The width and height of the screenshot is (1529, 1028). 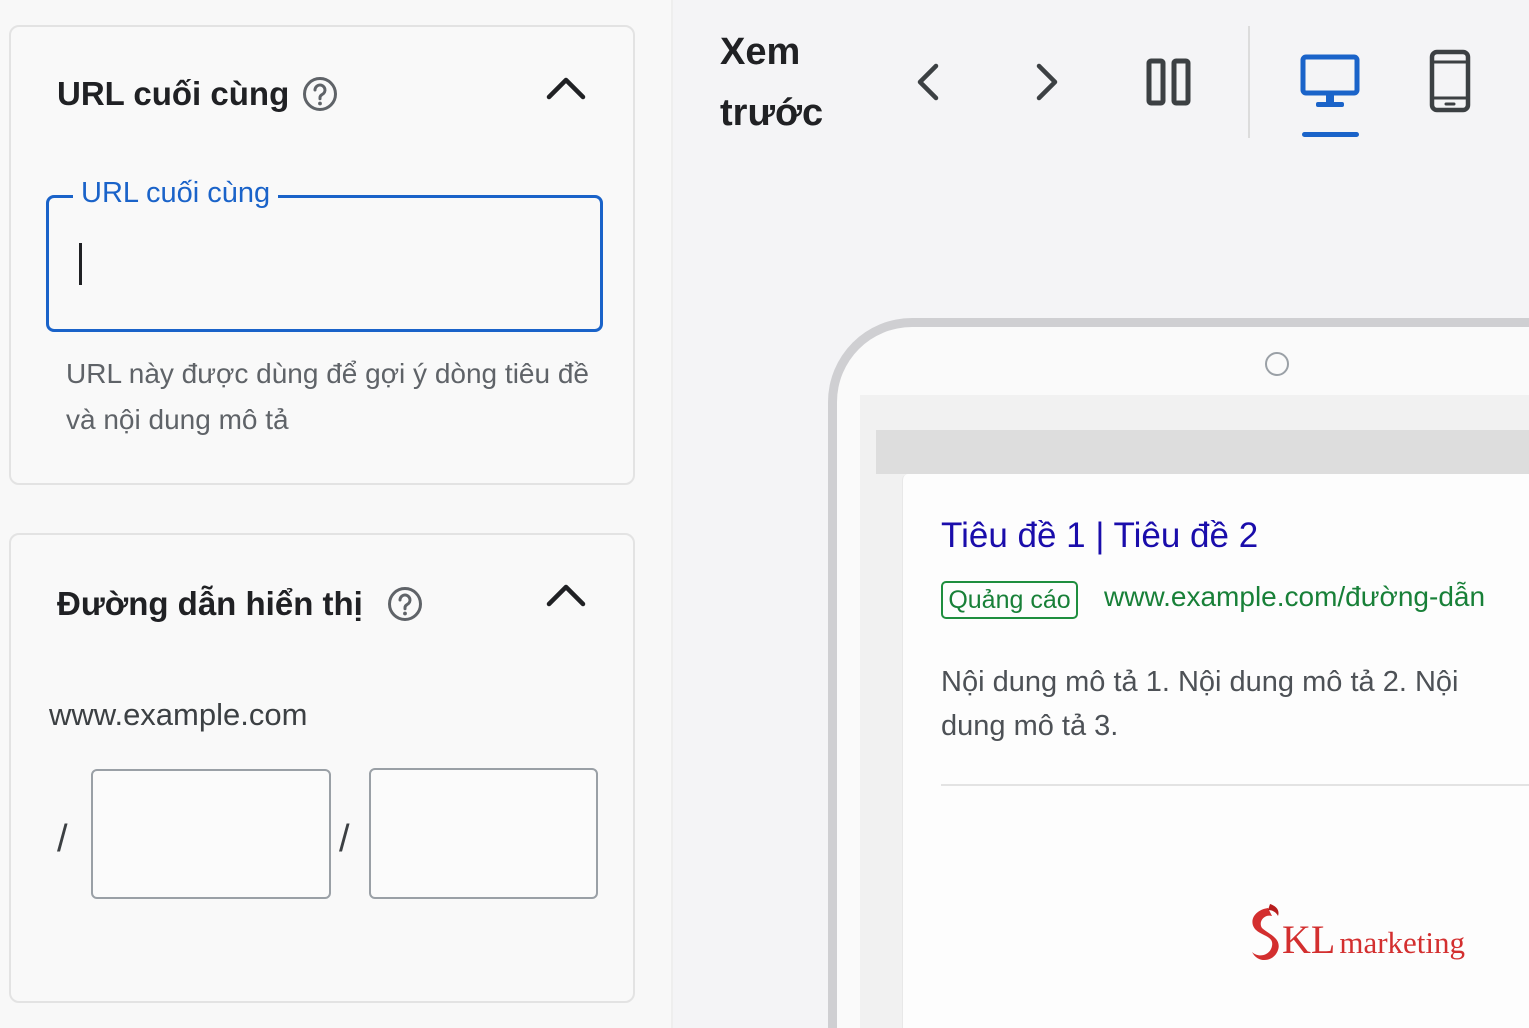 I want to click on device-camera, so click(x=1277, y=364).